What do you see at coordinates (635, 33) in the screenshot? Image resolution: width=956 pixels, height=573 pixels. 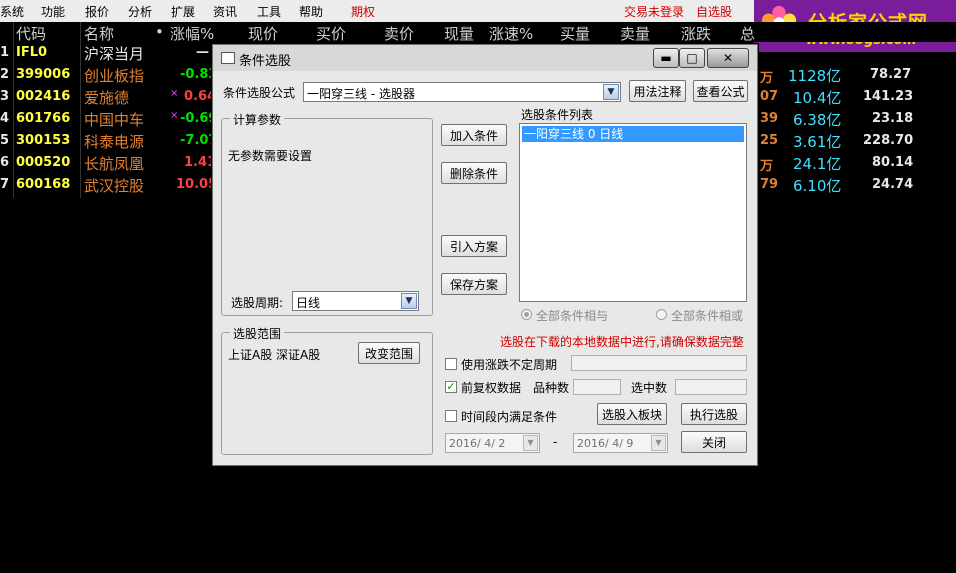 I see `col-ask-vol: 卖量` at bounding box center [635, 33].